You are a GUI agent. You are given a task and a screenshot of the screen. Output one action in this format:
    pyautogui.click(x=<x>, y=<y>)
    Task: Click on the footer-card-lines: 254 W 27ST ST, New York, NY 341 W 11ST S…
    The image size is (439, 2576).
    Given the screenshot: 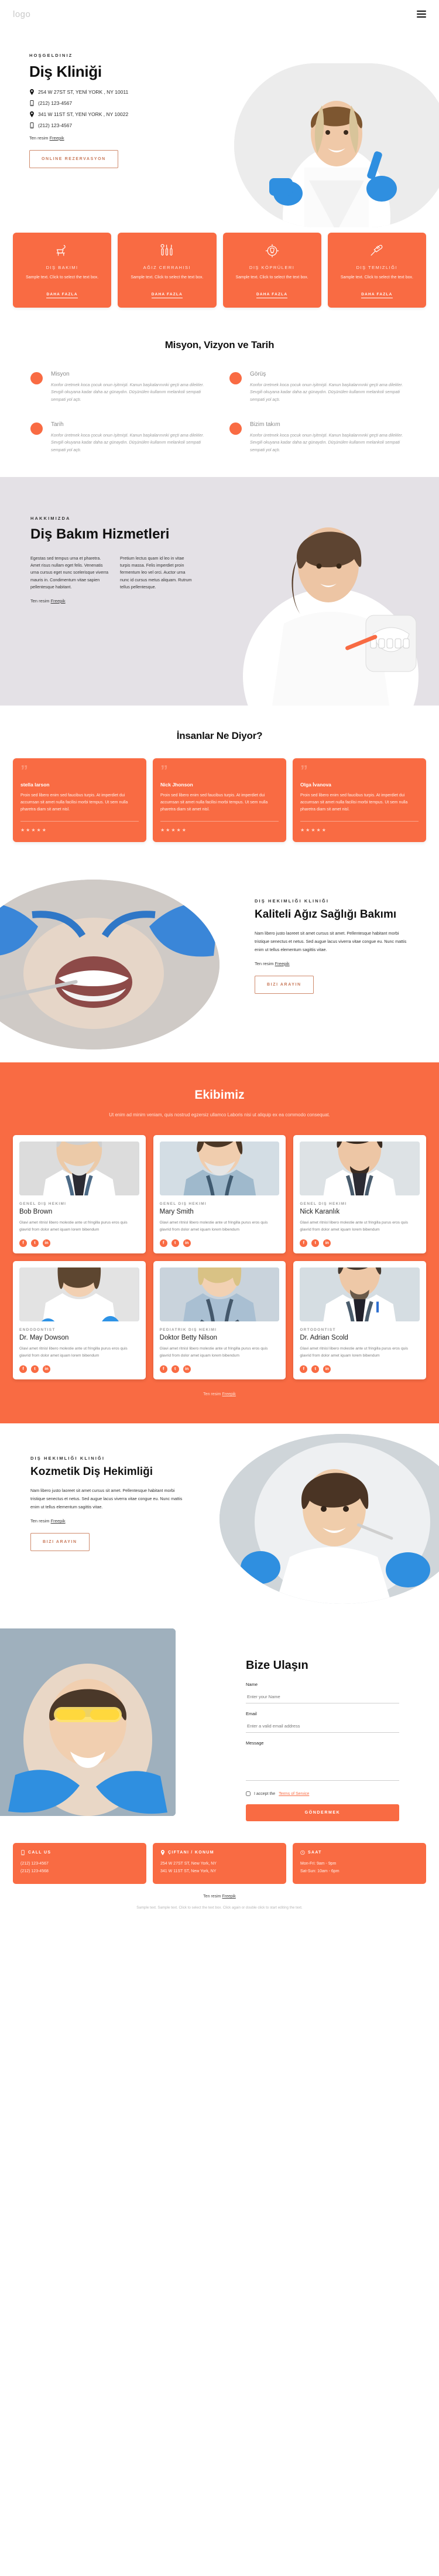 What is the action you would take?
    pyautogui.click(x=189, y=1868)
    